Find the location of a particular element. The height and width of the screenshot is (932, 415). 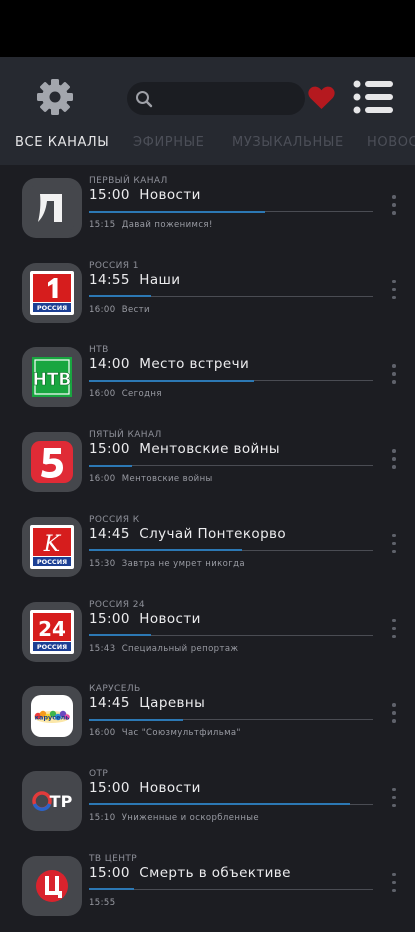

current-program: 14:45 Царевны is located at coordinates (147, 703).